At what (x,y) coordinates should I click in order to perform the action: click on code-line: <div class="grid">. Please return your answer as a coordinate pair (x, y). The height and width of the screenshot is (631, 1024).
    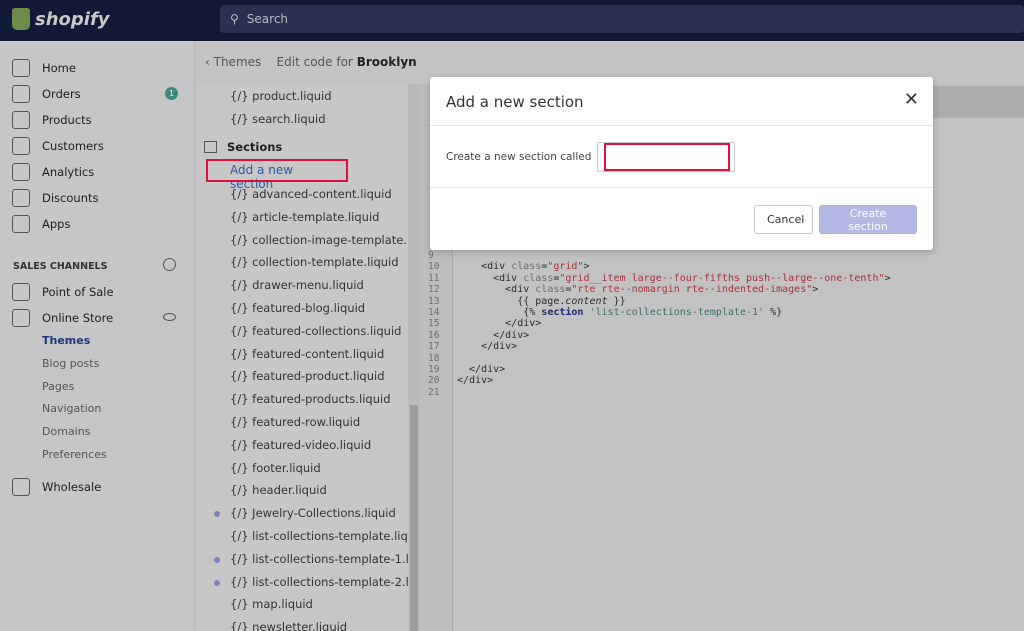
    Looking at the image, I should click on (523, 267).